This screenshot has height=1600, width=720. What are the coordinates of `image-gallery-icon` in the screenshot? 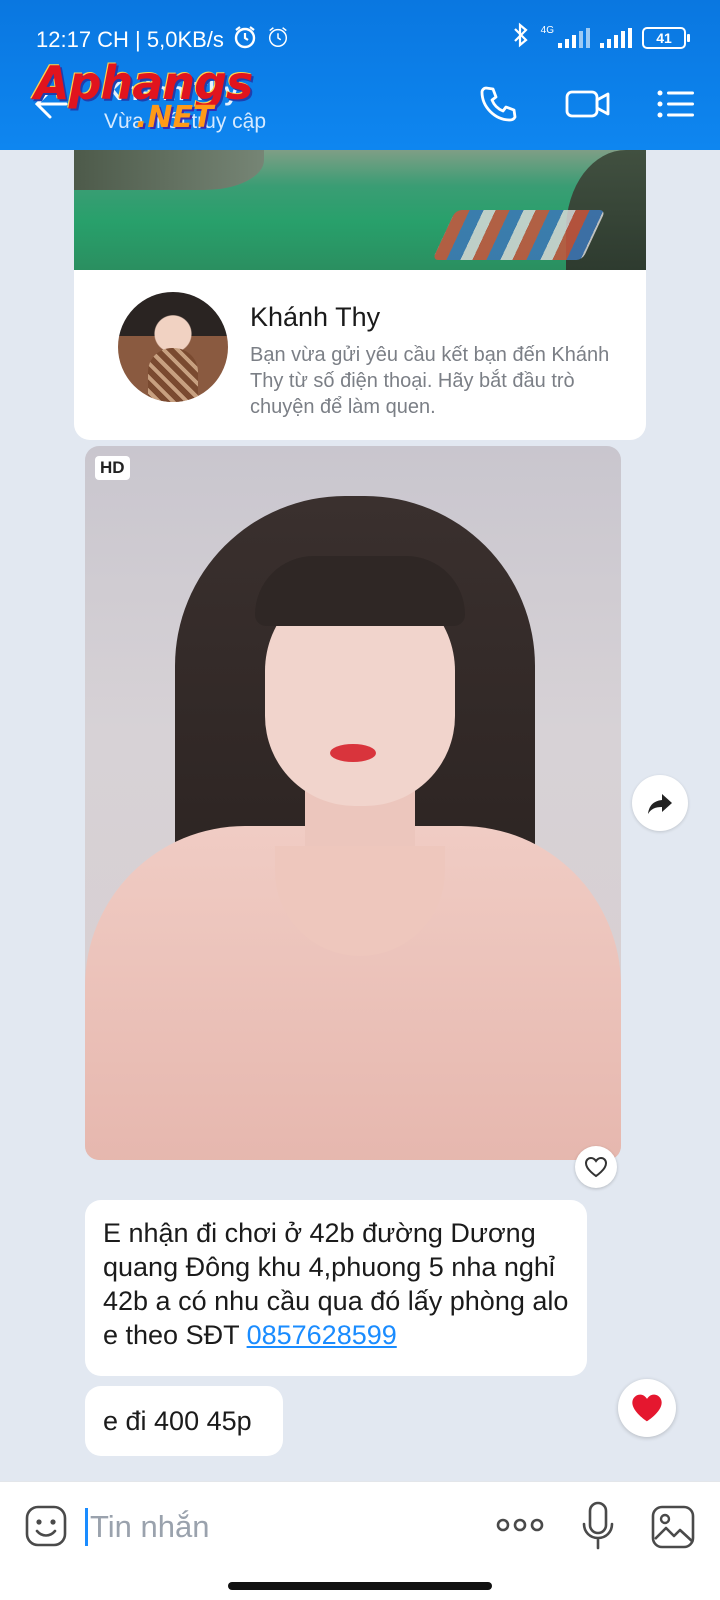 It's located at (673, 1527).